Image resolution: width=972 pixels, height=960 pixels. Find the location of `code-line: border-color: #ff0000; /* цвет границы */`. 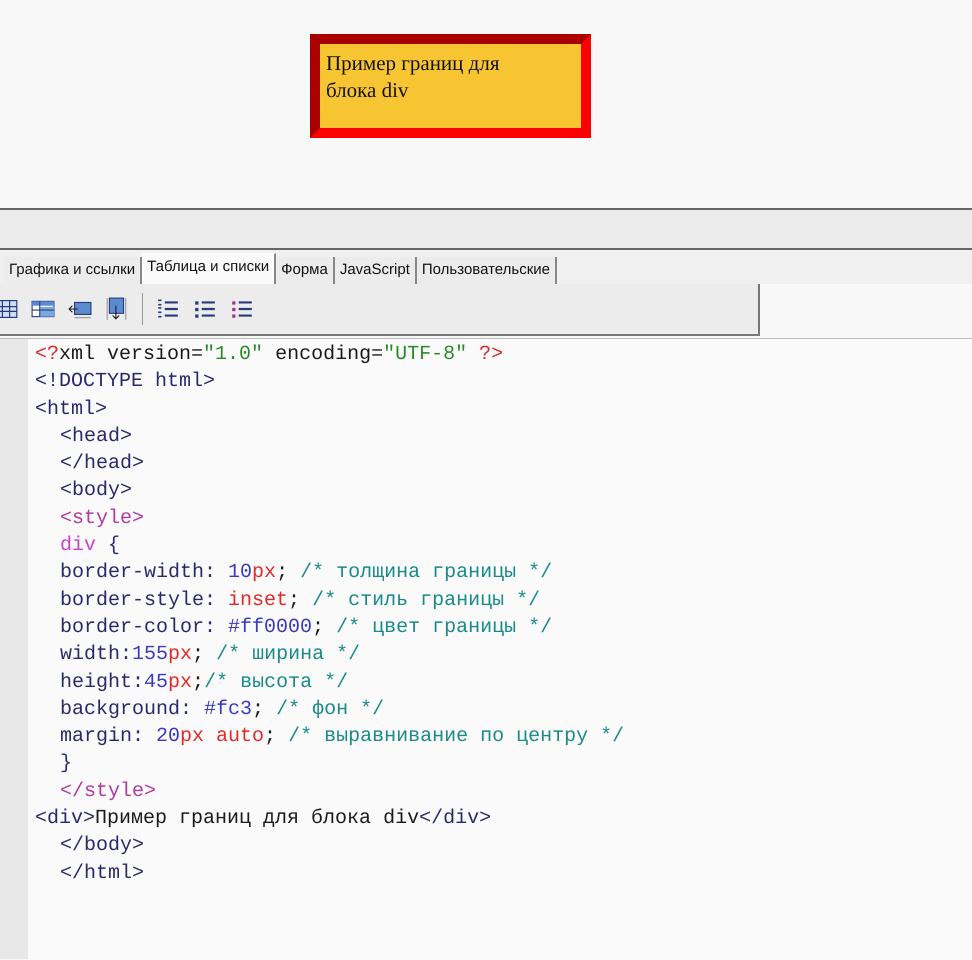

code-line: border-color: #ff0000; /* цвет границы */ is located at coordinates (305, 627).